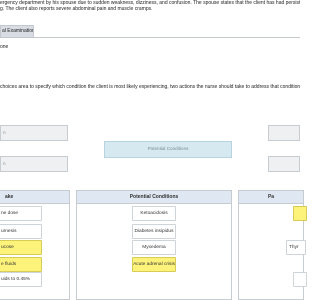 The width and height of the screenshot is (320, 300). What do you see at coordinates (21, 247) in the screenshot?
I see `action-option: ucose` at bounding box center [21, 247].